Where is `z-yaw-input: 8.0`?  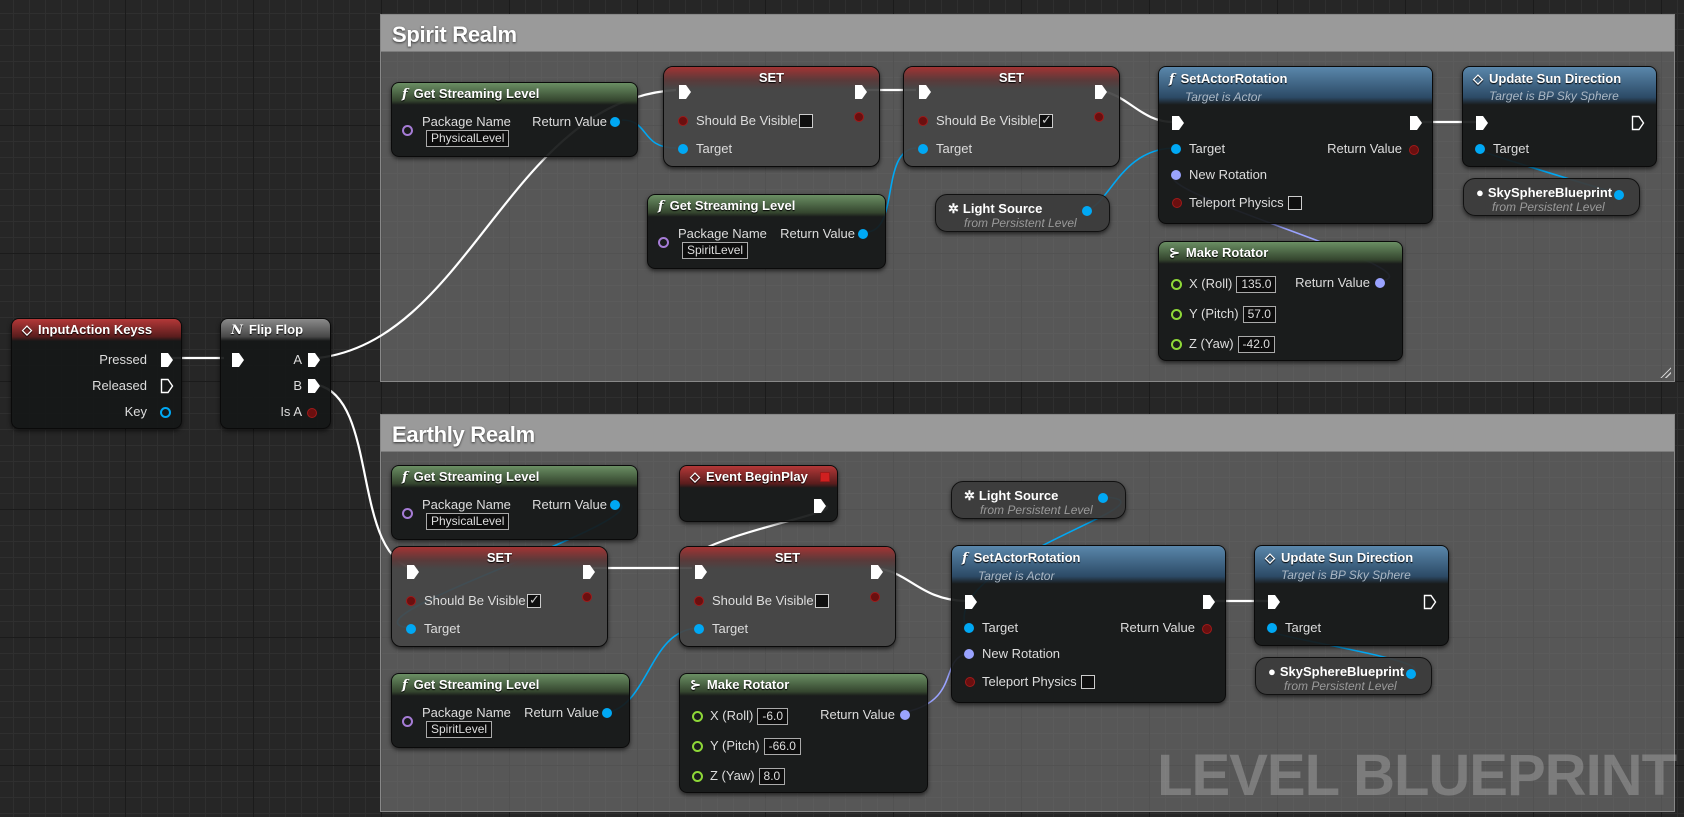 z-yaw-input: 8.0 is located at coordinates (772, 776).